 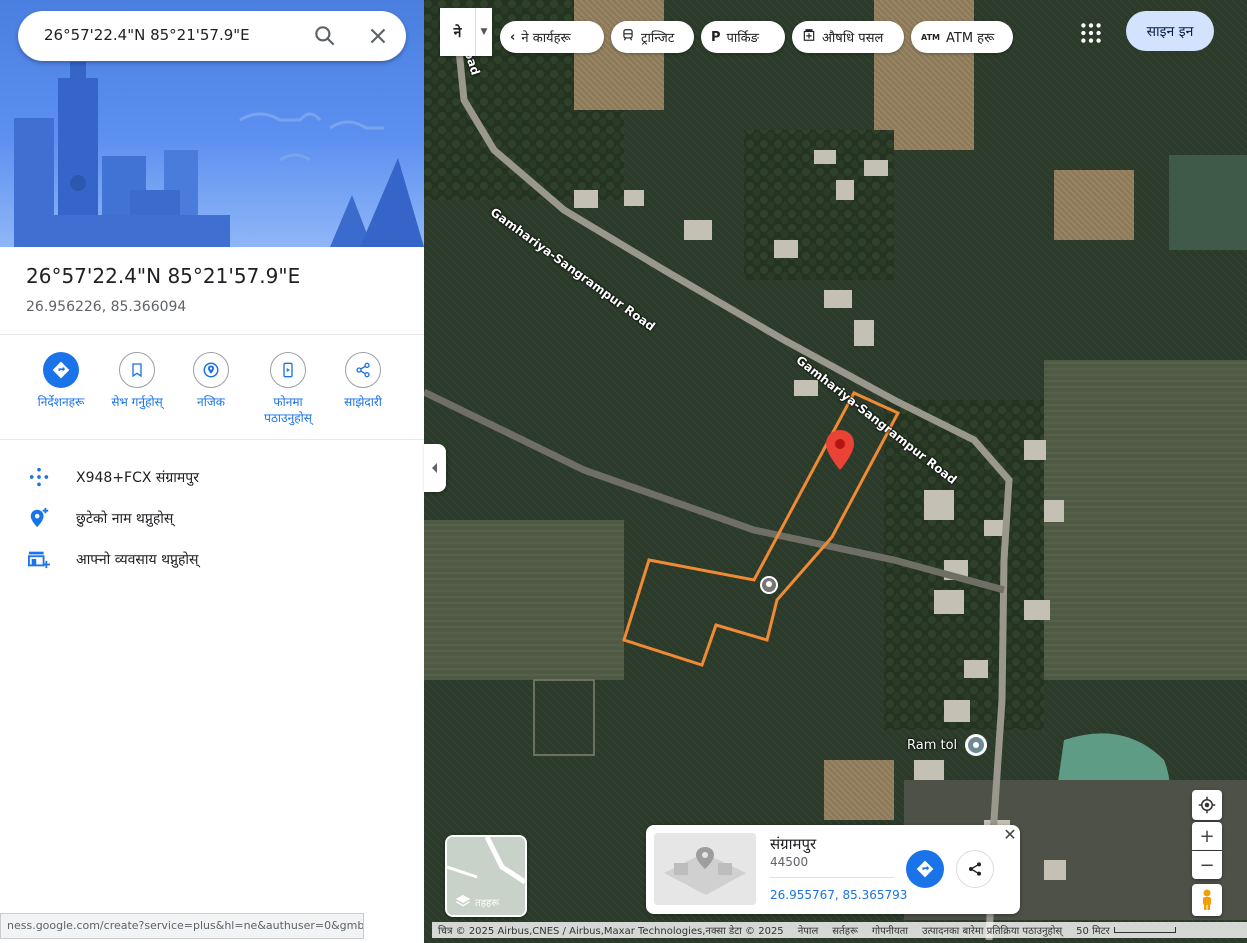 I want to click on layers-button: तहहरू, so click(x=486, y=876).